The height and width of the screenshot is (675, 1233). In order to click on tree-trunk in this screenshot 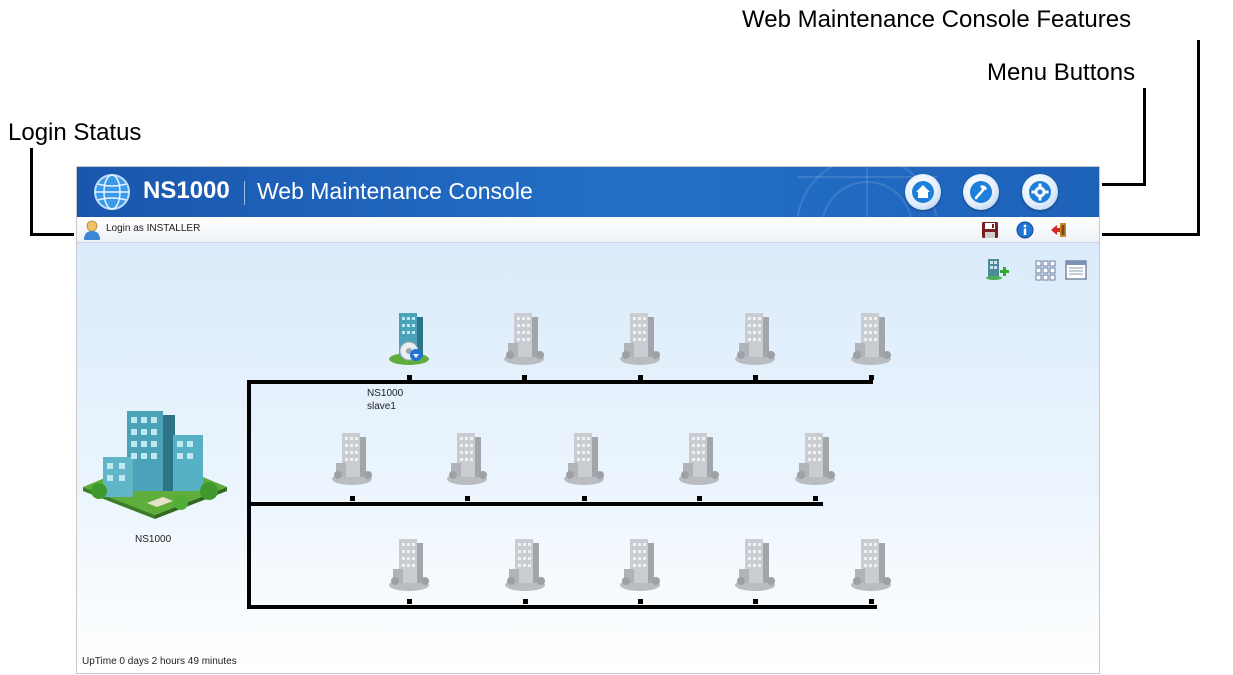, I will do `click(249, 494)`.